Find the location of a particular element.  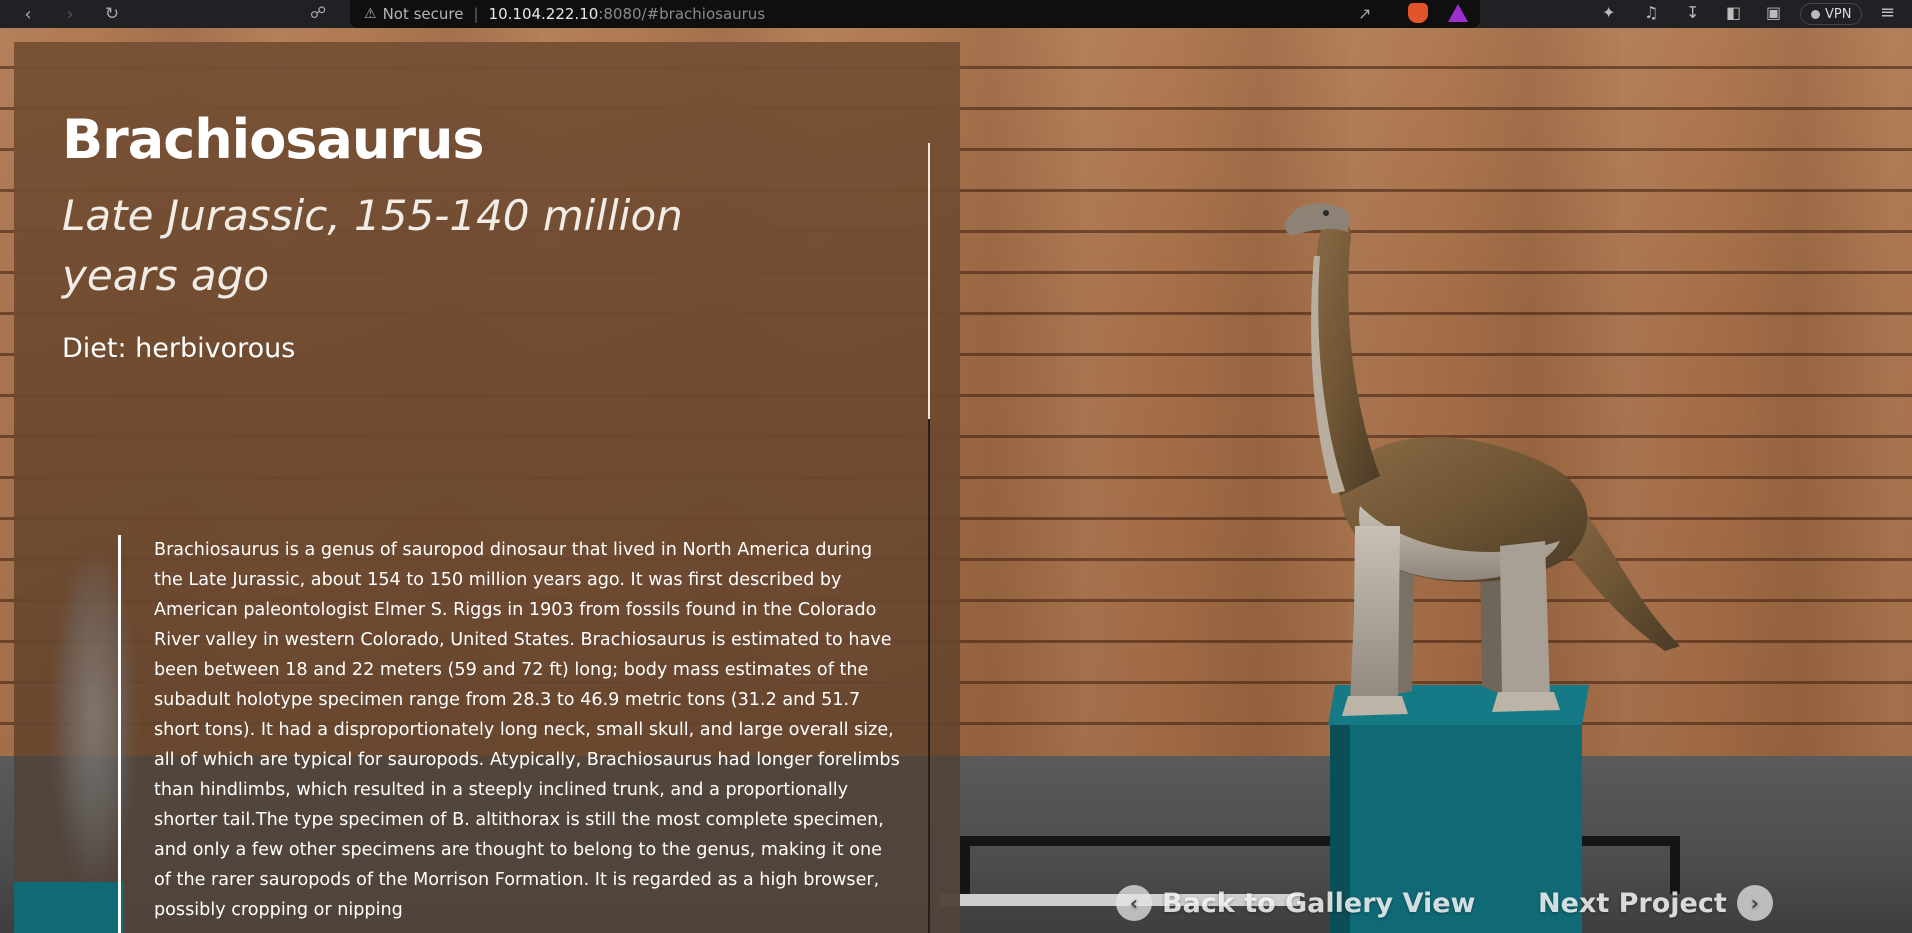

wallet-icon: ▣ is located at coordinates (1773, 12).